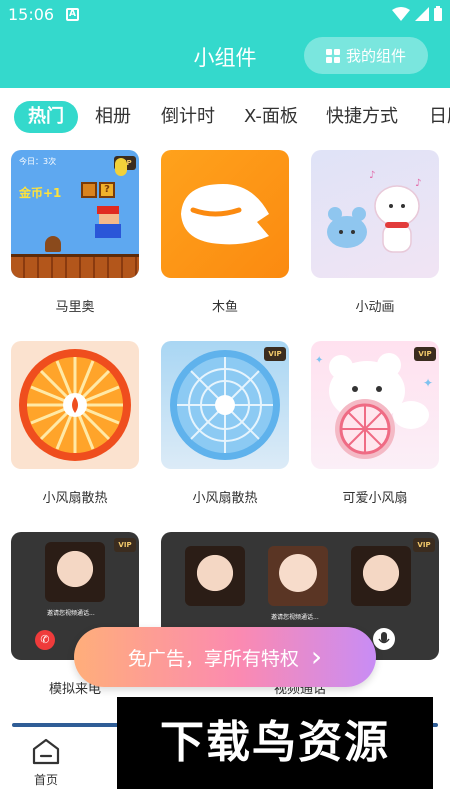 This screenshot has width=450, height=800. I want to click on my-widgets-button: 我的组件, so click(366, 55).